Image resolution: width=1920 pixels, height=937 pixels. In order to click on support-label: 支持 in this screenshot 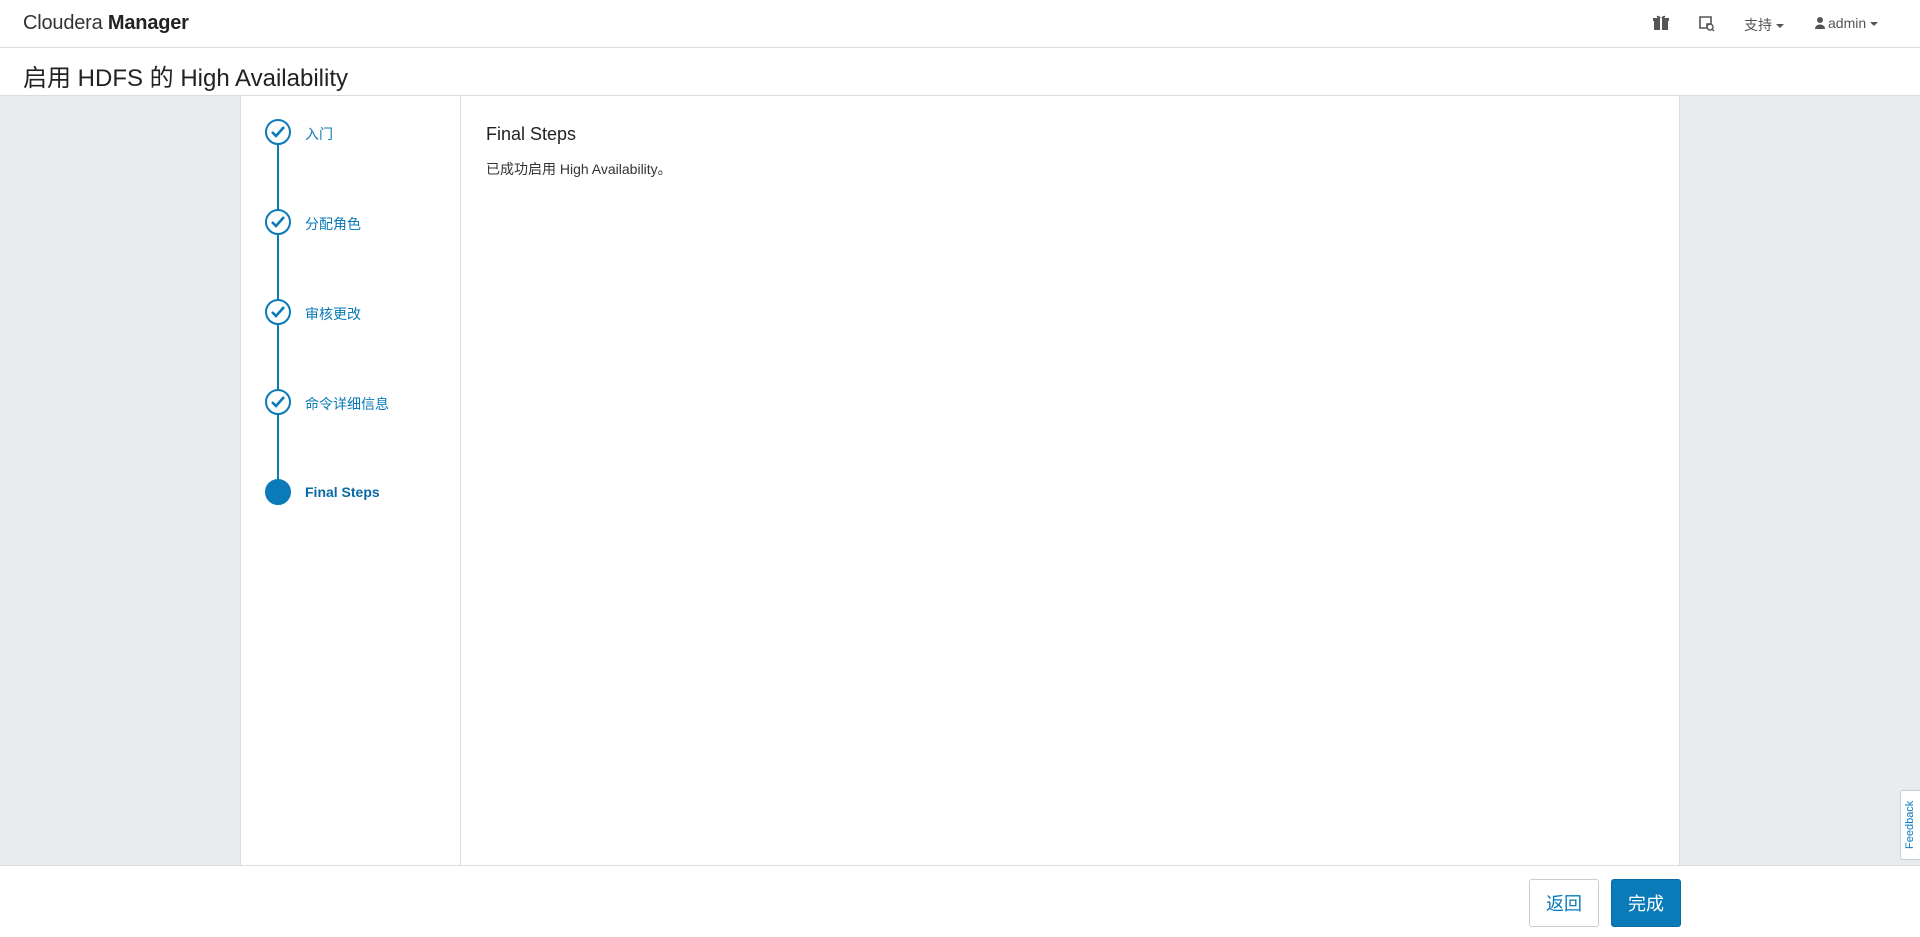, I will do `click(1758, 25)`.